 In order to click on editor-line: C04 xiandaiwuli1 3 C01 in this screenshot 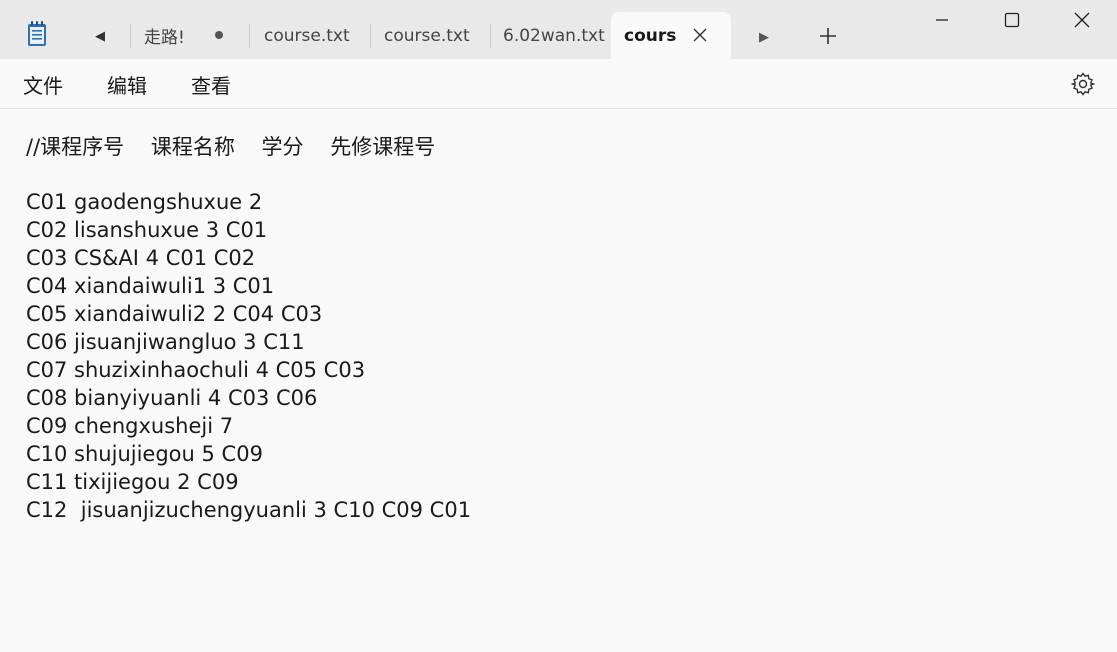, I will do `click(150, 286)`.